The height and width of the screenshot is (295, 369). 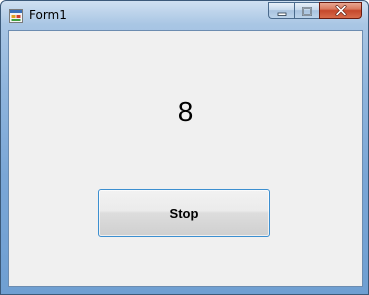 I want to click on window-controls, so click(x=315, y=11).